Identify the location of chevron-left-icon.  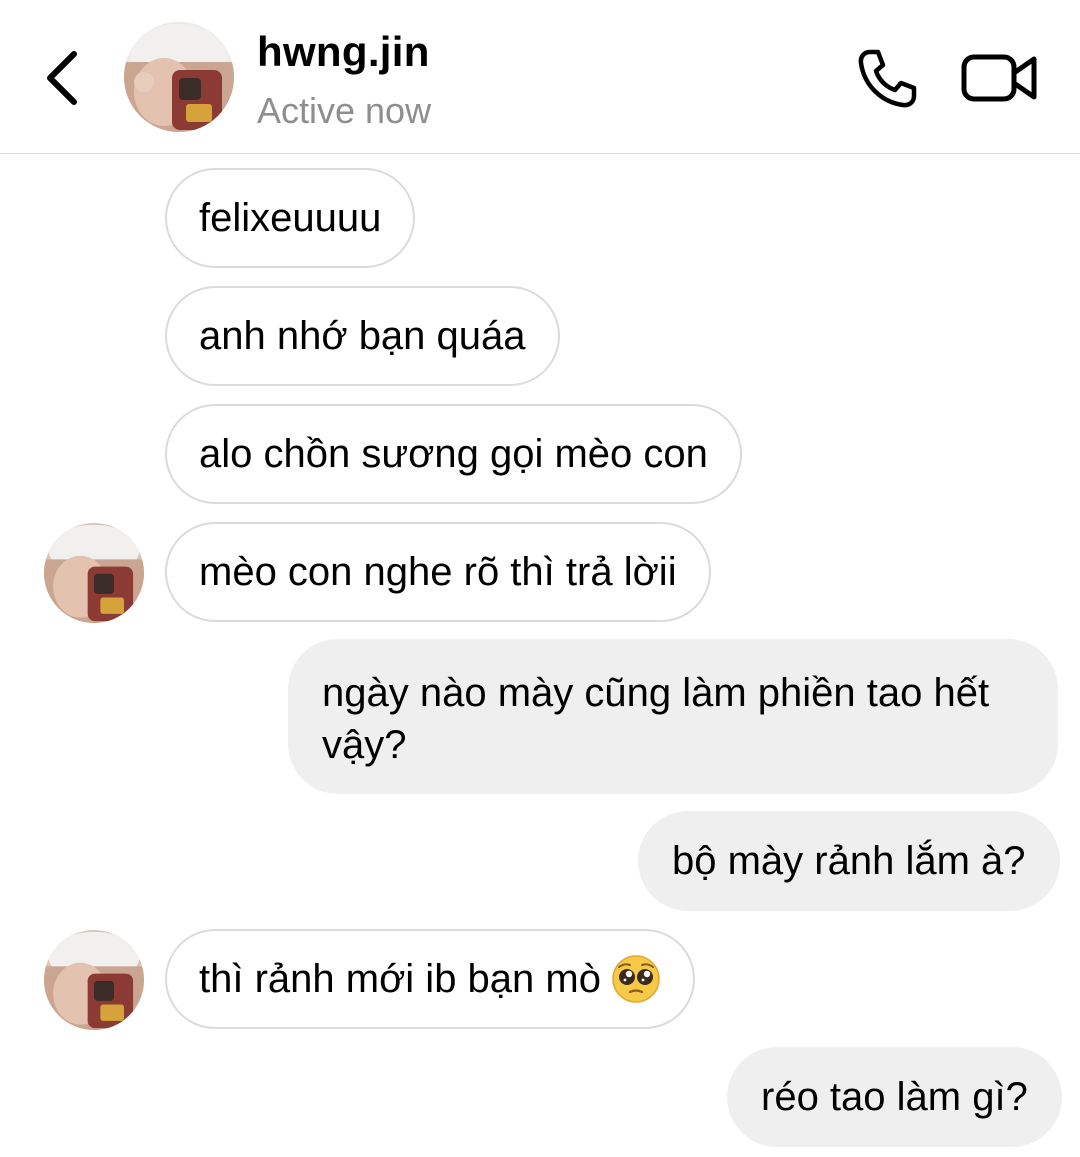
(62, 78).